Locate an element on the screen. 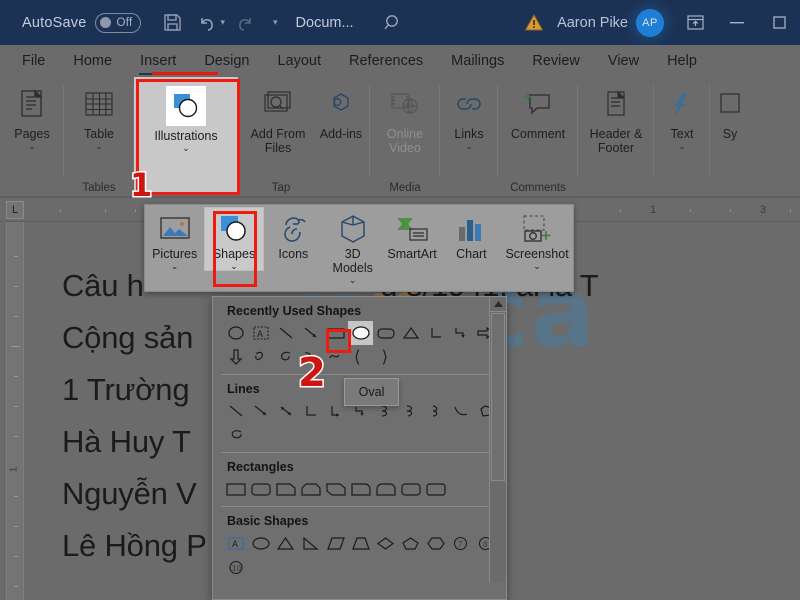 This screenshot has height=600, width=800. tab-mailings: Mailings is located at coordinates (477, 61).